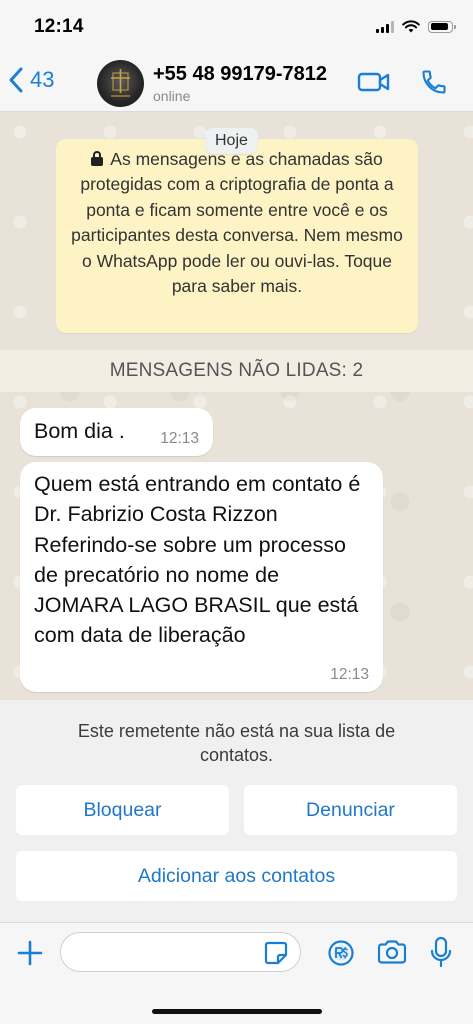 Image resolution: width=473 pixels, height=1024 pixels. What do you see at coordinates (30, 953) in the screenshot?
I see `plus-icon` at bounding box center [30, 953].